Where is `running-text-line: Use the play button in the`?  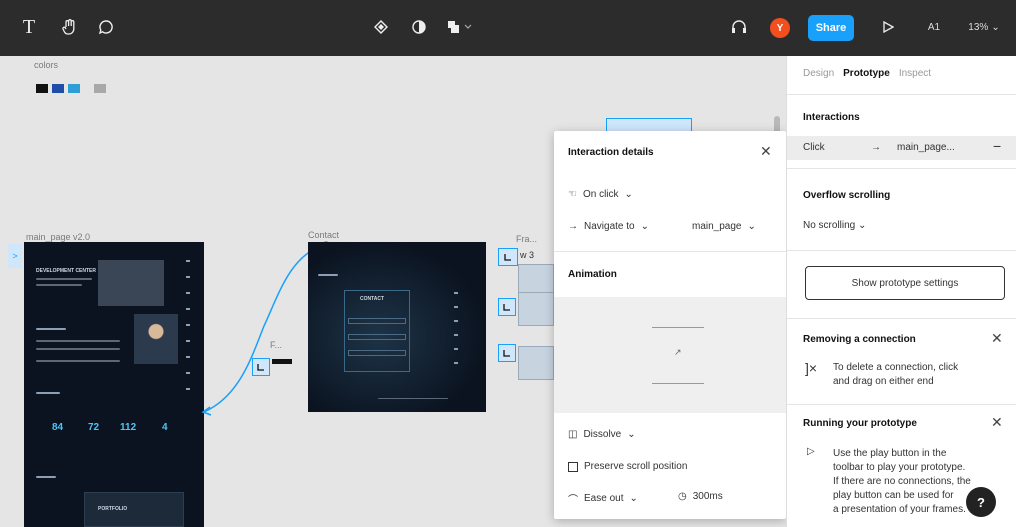
running-text-line: Use the play button in the is located at coordinates (890, 453).